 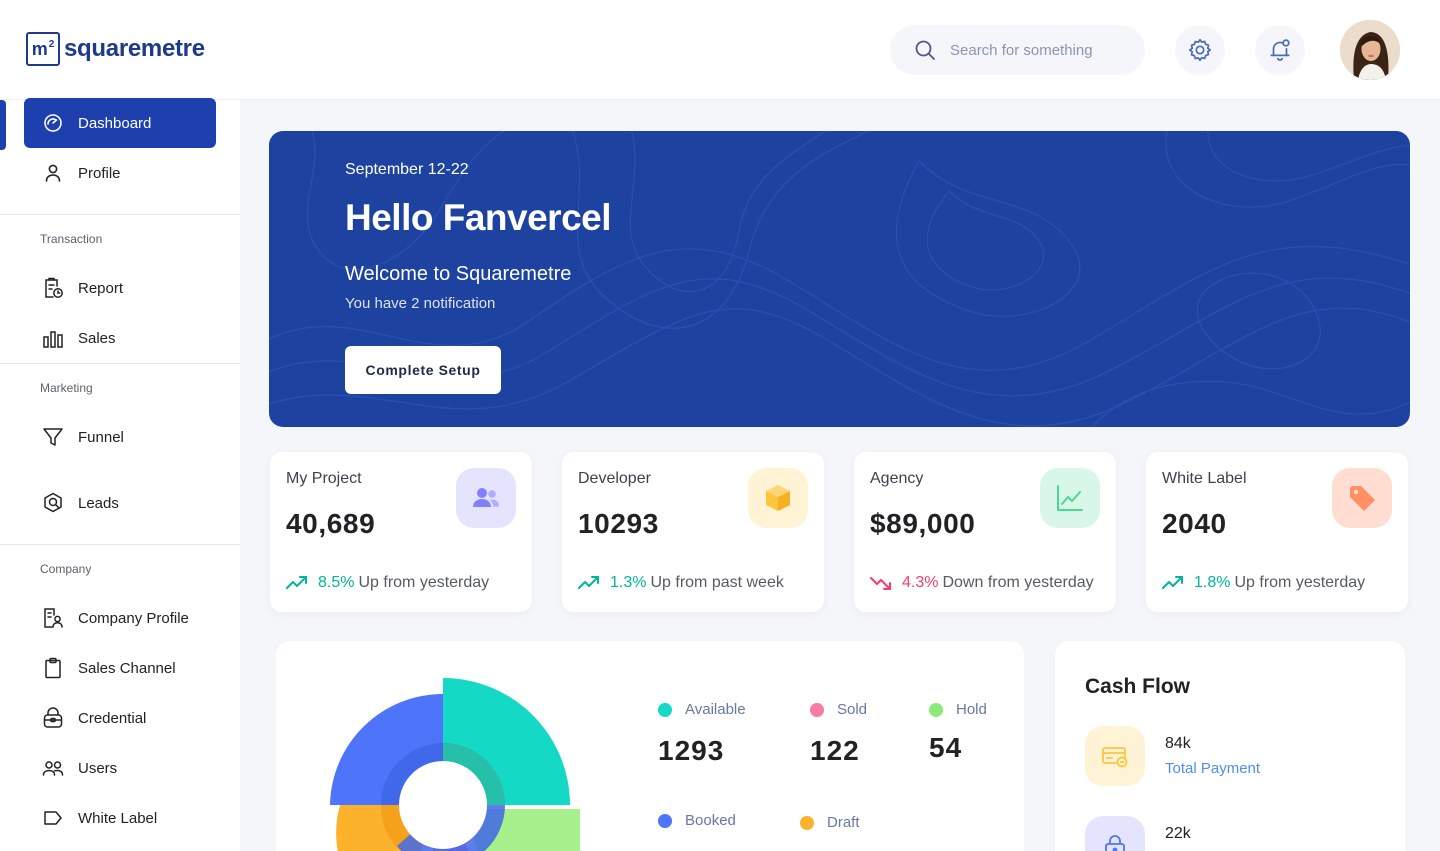 What do you see at coordinates (120, 173) in the screenshot?
I see `sidebar-item-profile: Profile` at bounding box center [120, 173].